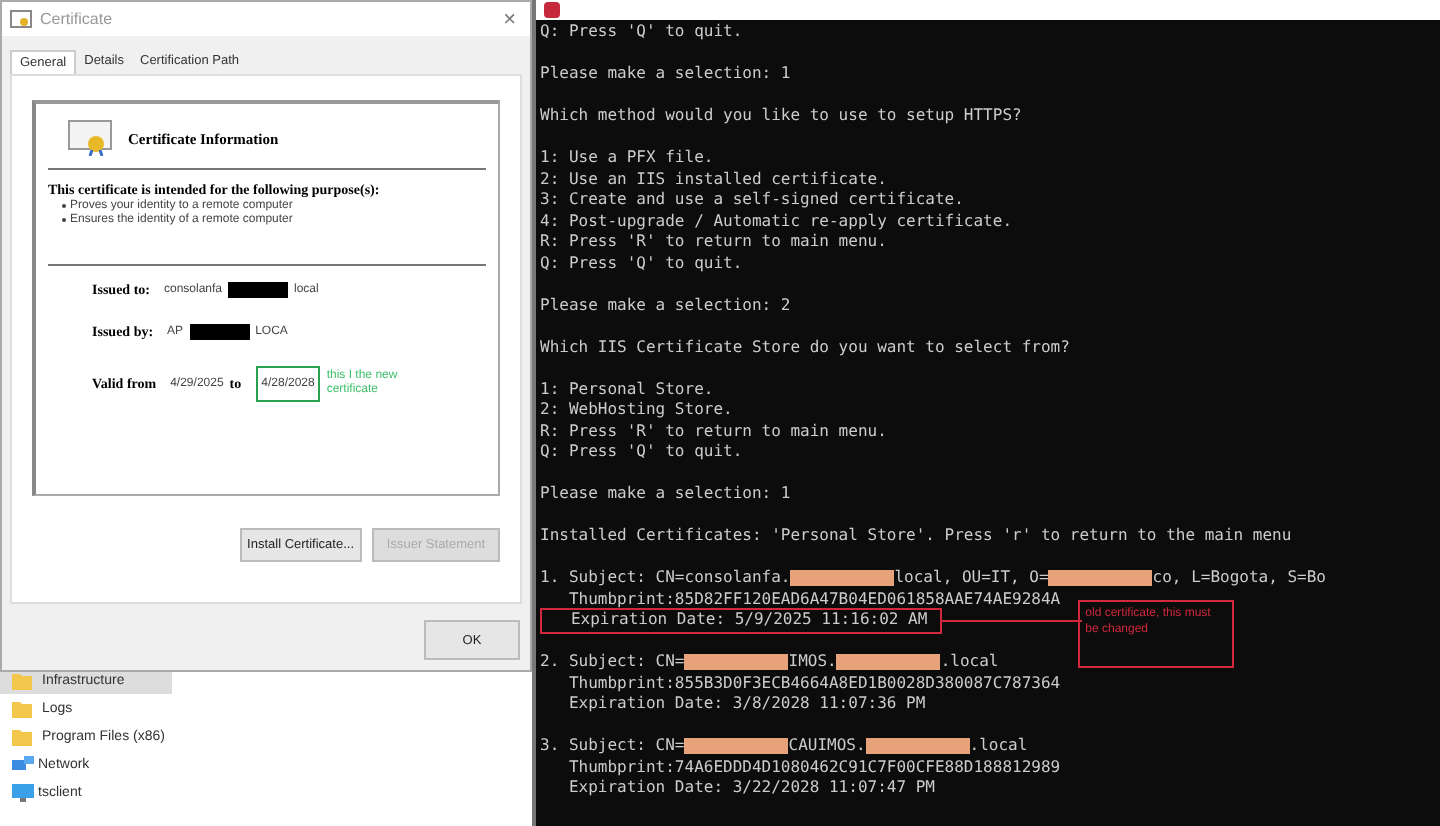  I want to click on console-text: 2. Subject: CN=, so click(612, 662).